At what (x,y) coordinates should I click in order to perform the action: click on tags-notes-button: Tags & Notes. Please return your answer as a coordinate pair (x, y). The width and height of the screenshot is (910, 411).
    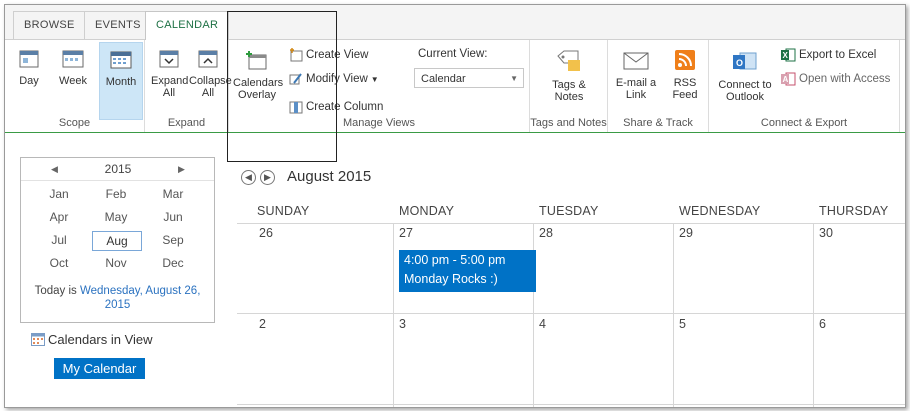
    Looking at the image, I should click on (569, 73).